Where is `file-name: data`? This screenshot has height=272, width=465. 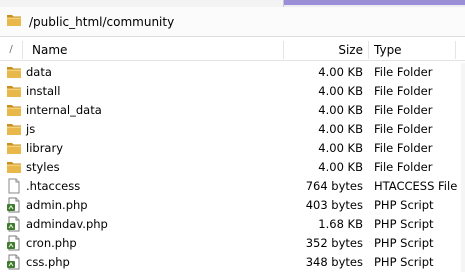 file-name: data is located at coordinates (39, 72).